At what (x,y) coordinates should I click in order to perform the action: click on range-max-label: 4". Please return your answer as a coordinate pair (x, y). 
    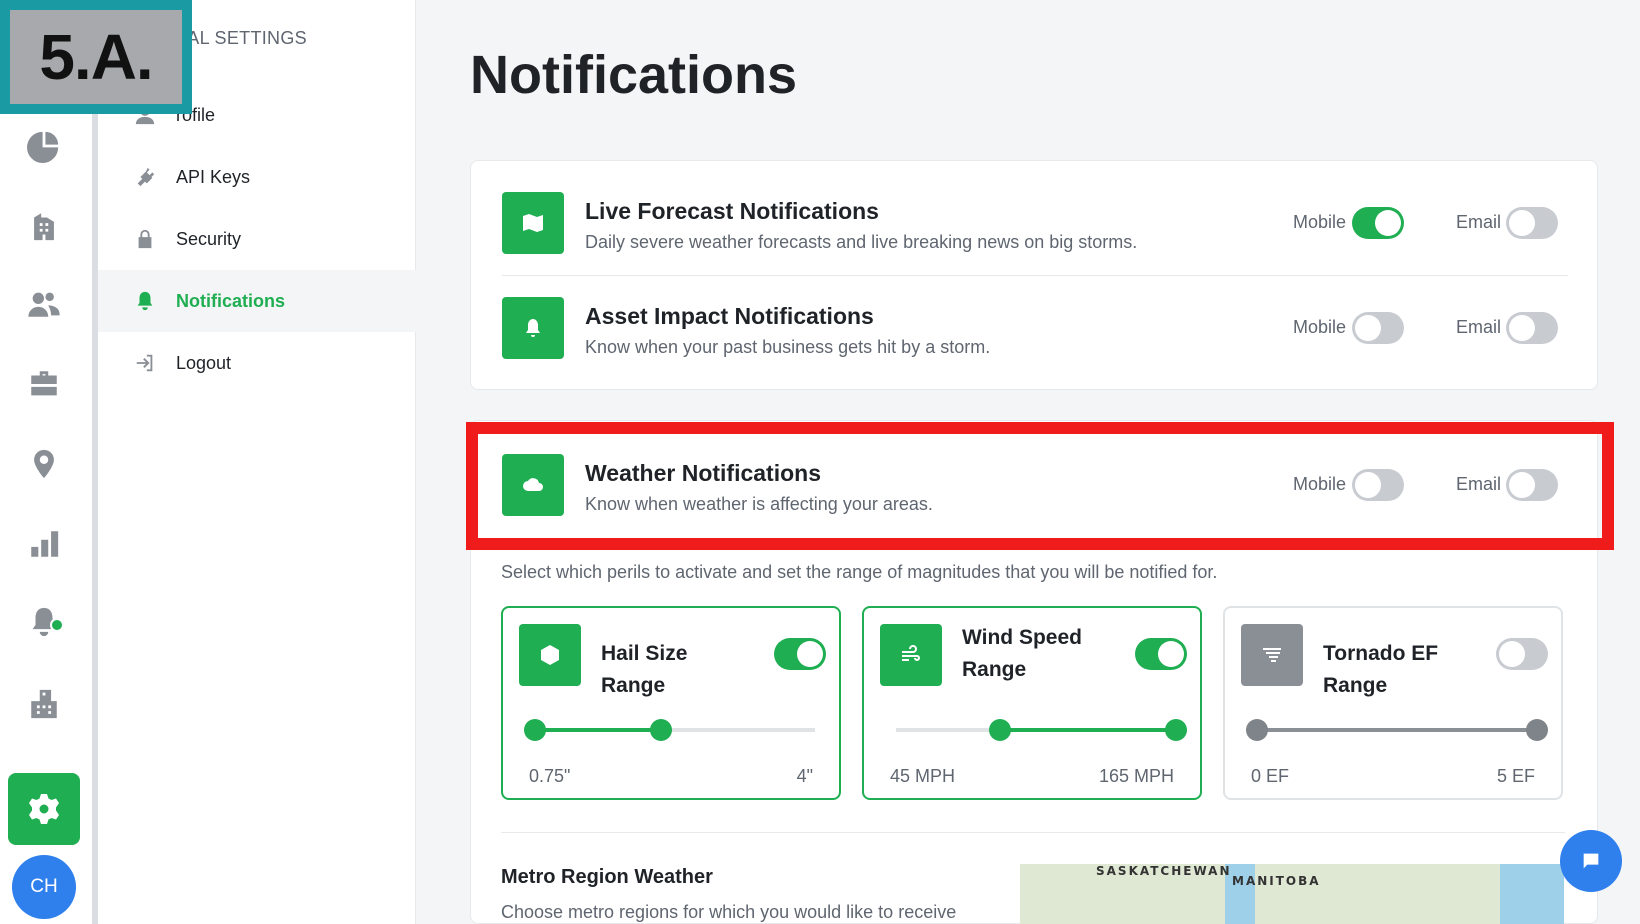
    Looking at the image, I should click on (804, 776).